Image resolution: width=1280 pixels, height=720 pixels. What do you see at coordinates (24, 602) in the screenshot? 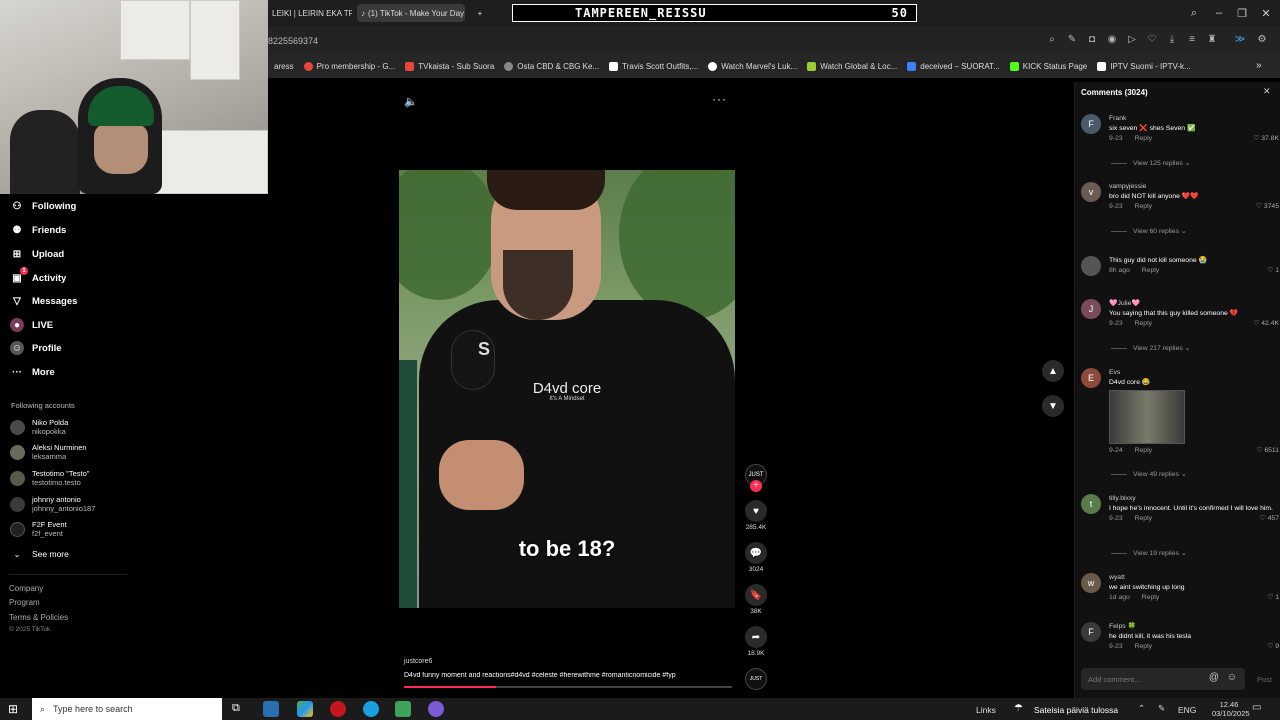
I see `footer-program-link: Program` at bounding box center [24, 602].